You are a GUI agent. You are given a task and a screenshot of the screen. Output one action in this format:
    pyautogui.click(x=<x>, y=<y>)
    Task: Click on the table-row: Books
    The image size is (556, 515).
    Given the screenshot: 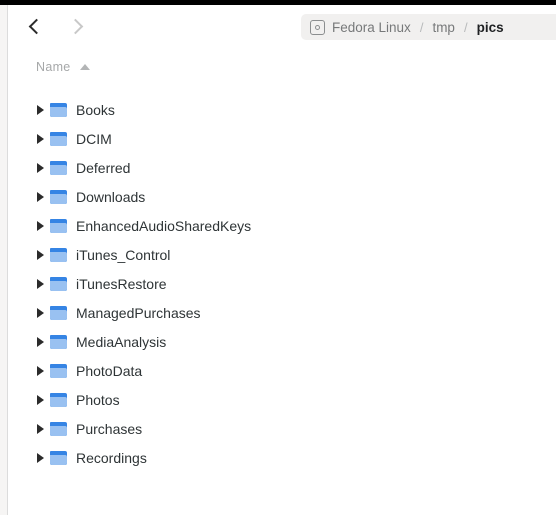 What is the action you would take?
    pyautogui.click(x=282, y=109)
    